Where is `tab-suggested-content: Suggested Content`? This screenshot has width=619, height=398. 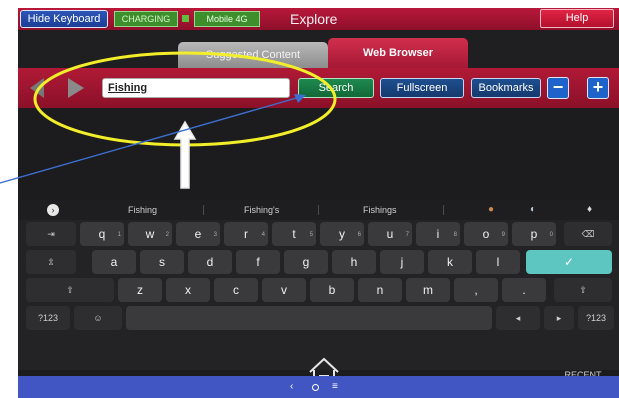 tab-suggested-content: Suggested Content is located at coordinates (253, 55).